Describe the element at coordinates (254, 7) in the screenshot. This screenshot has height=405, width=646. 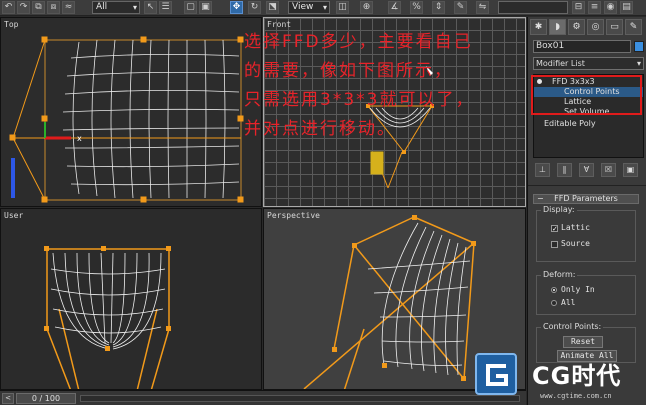
I see `rotate-icon: ↻` at that location.